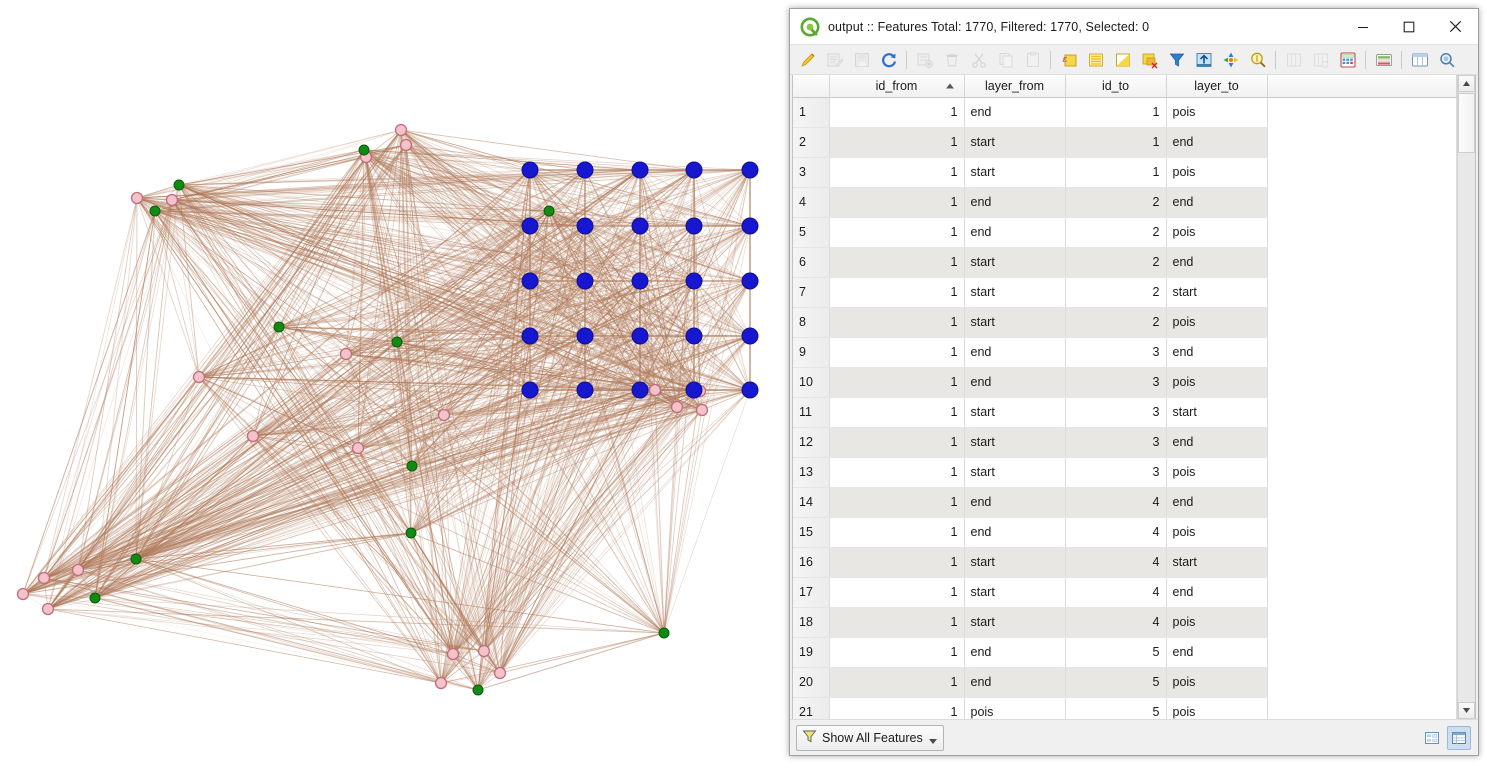 Image resolution: width=1487 pixels, height=772 pixels. Describe the element at coordinates (1466, 83) in the screenshot. I see `scroll-up-arrow-icon` at that location.